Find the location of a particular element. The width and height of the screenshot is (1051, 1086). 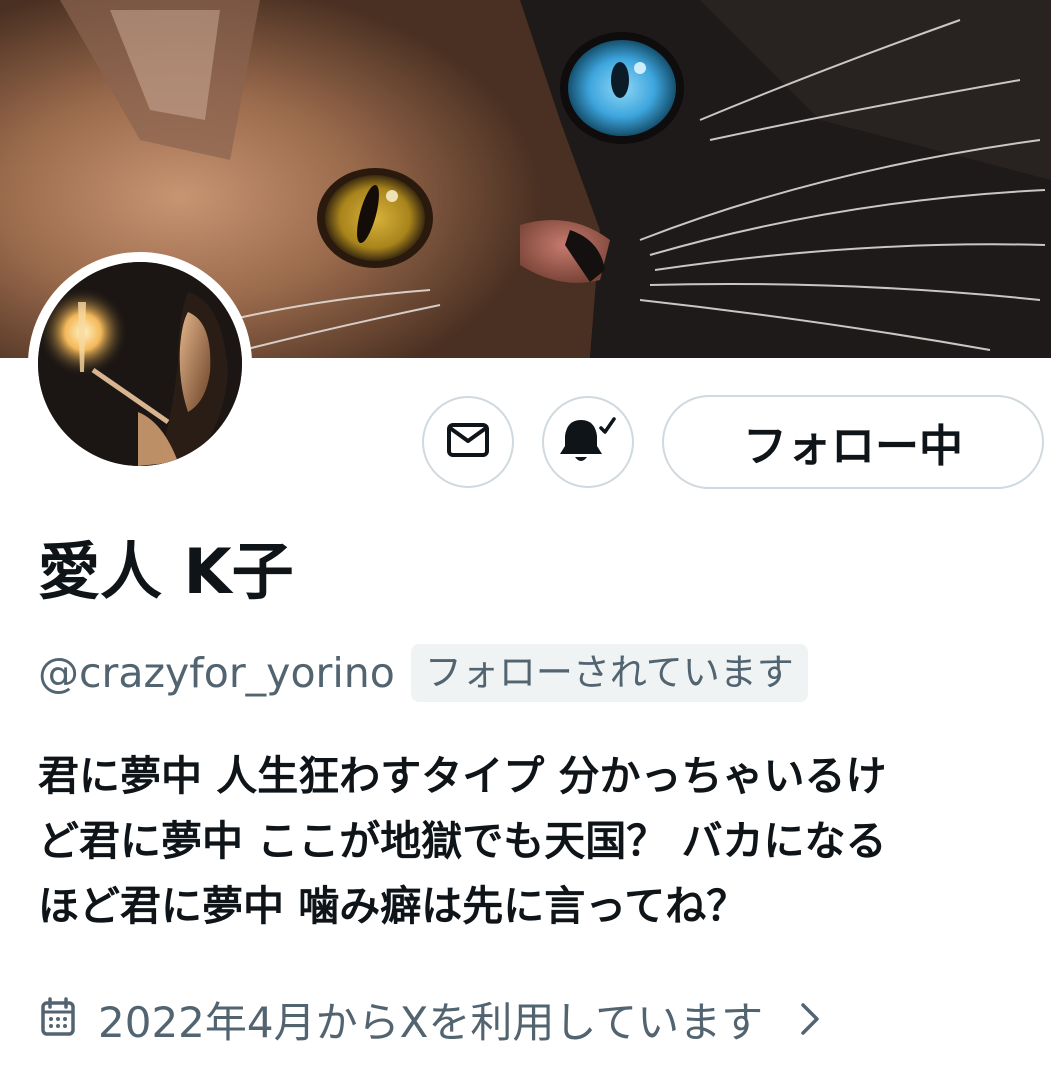

bio-line: ど君に夢中 ここが地獄でも天国？ バカになる is located at coordinates (462, 841).